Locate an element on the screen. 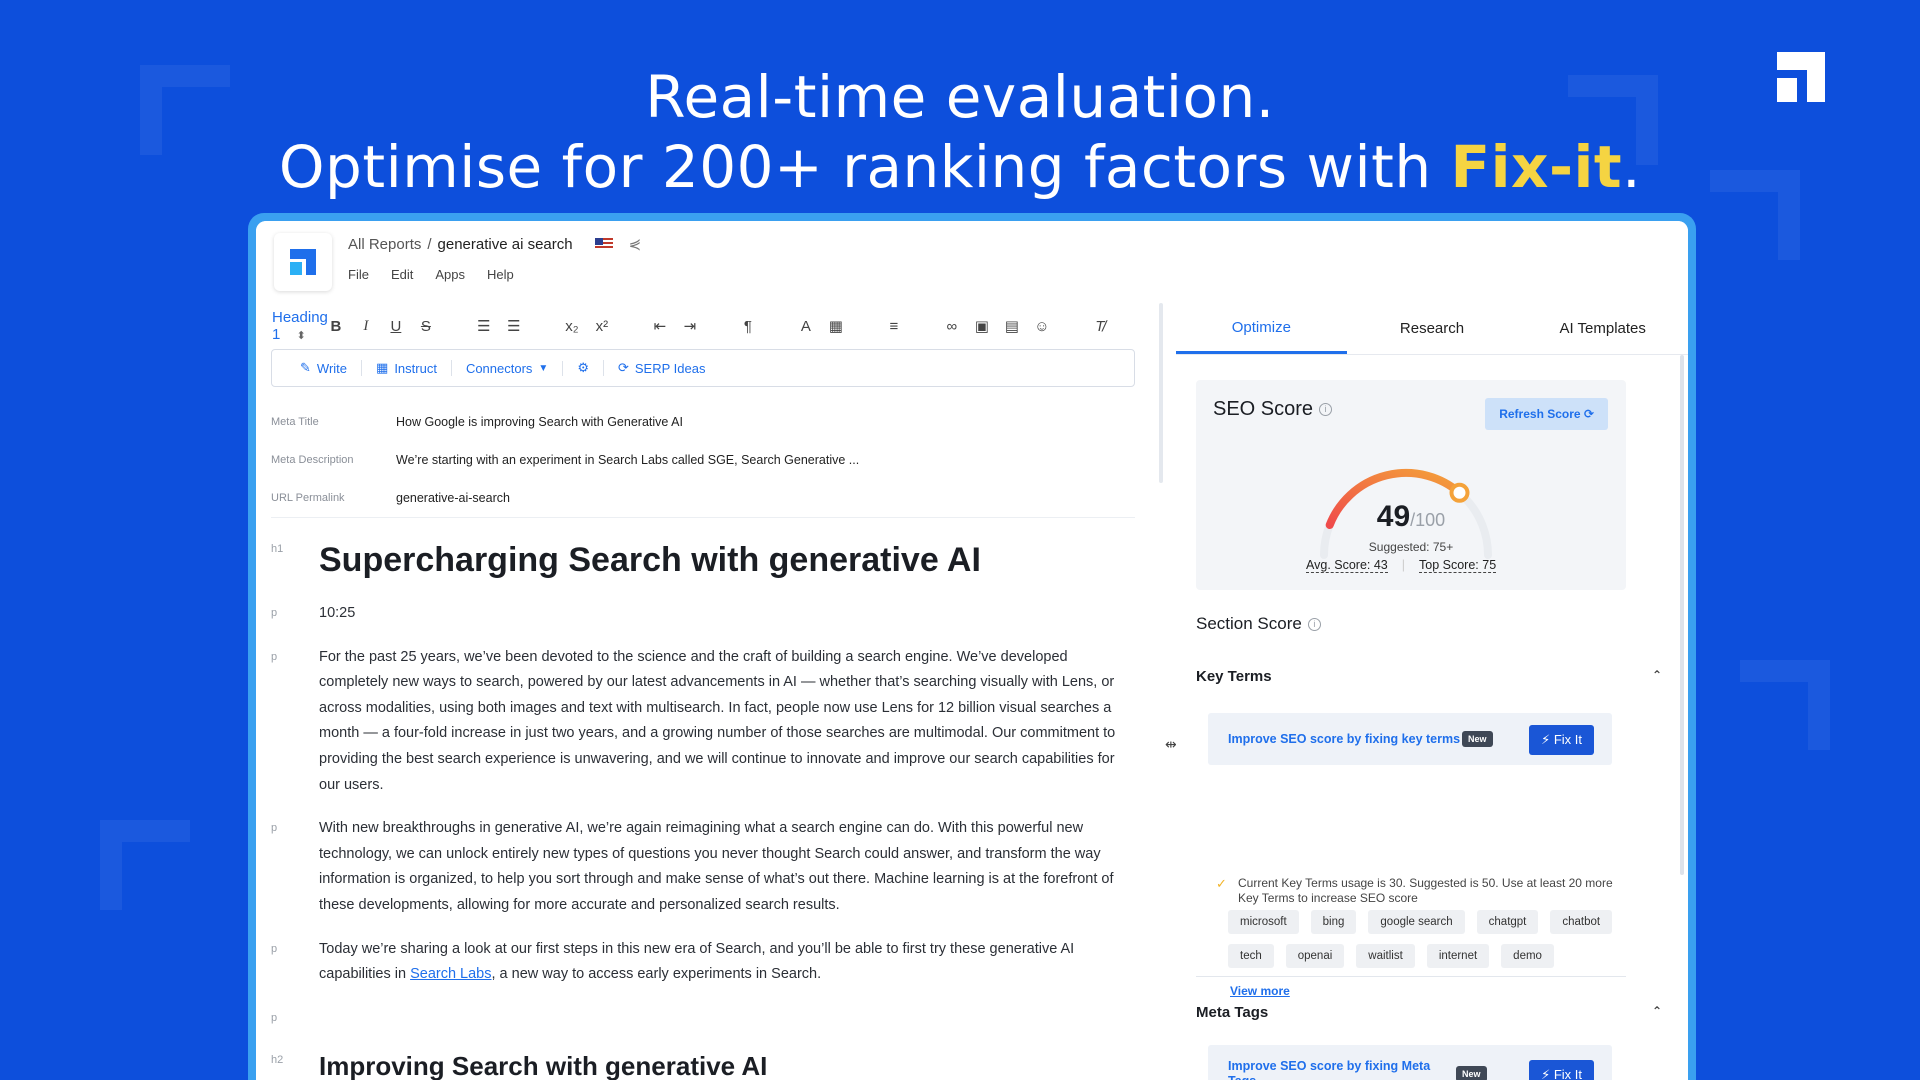  breadcrumb-root: All Reports is located at coordinates (384, 244).